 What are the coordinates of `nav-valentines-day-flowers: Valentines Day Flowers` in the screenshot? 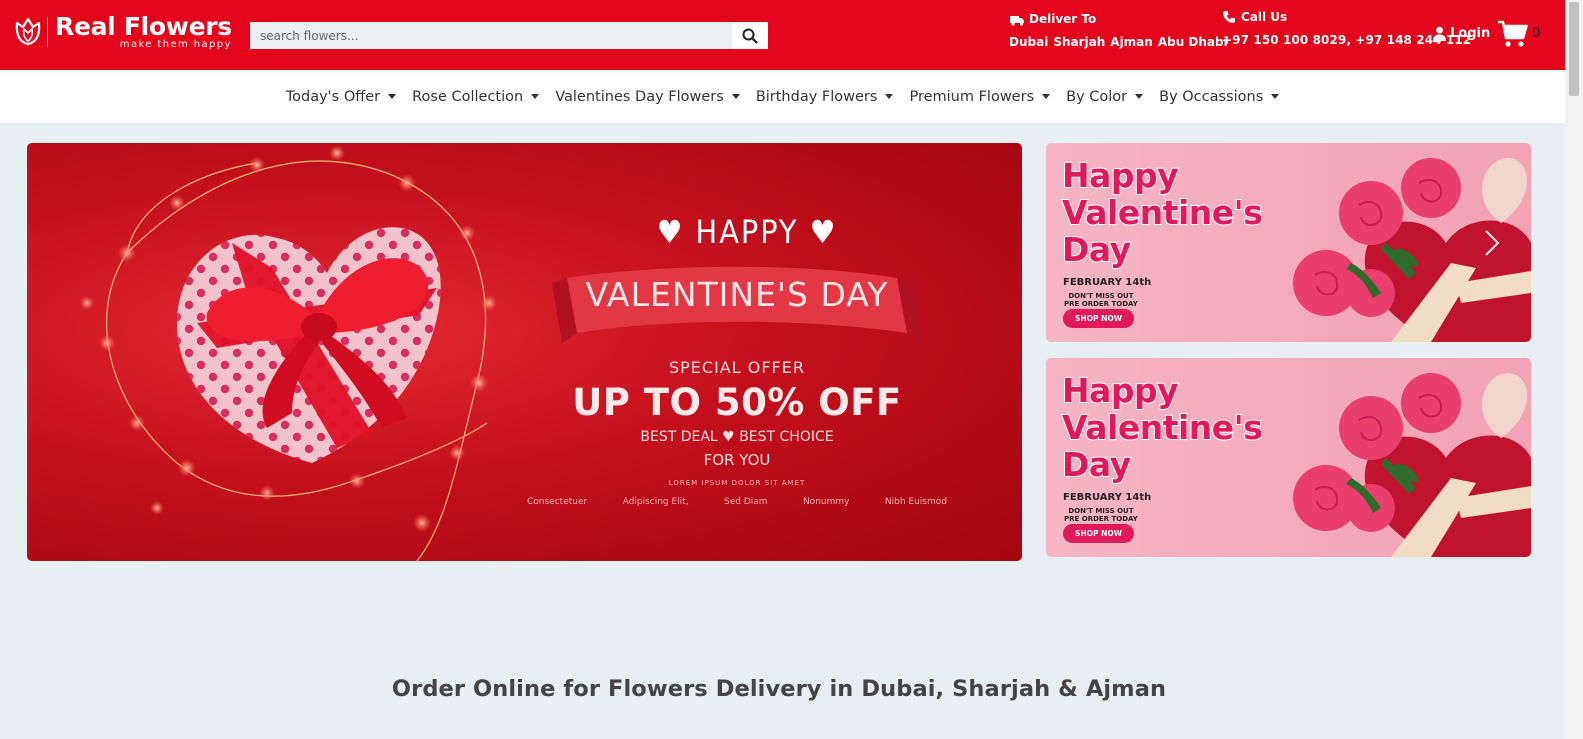 It's located at (647, 97).